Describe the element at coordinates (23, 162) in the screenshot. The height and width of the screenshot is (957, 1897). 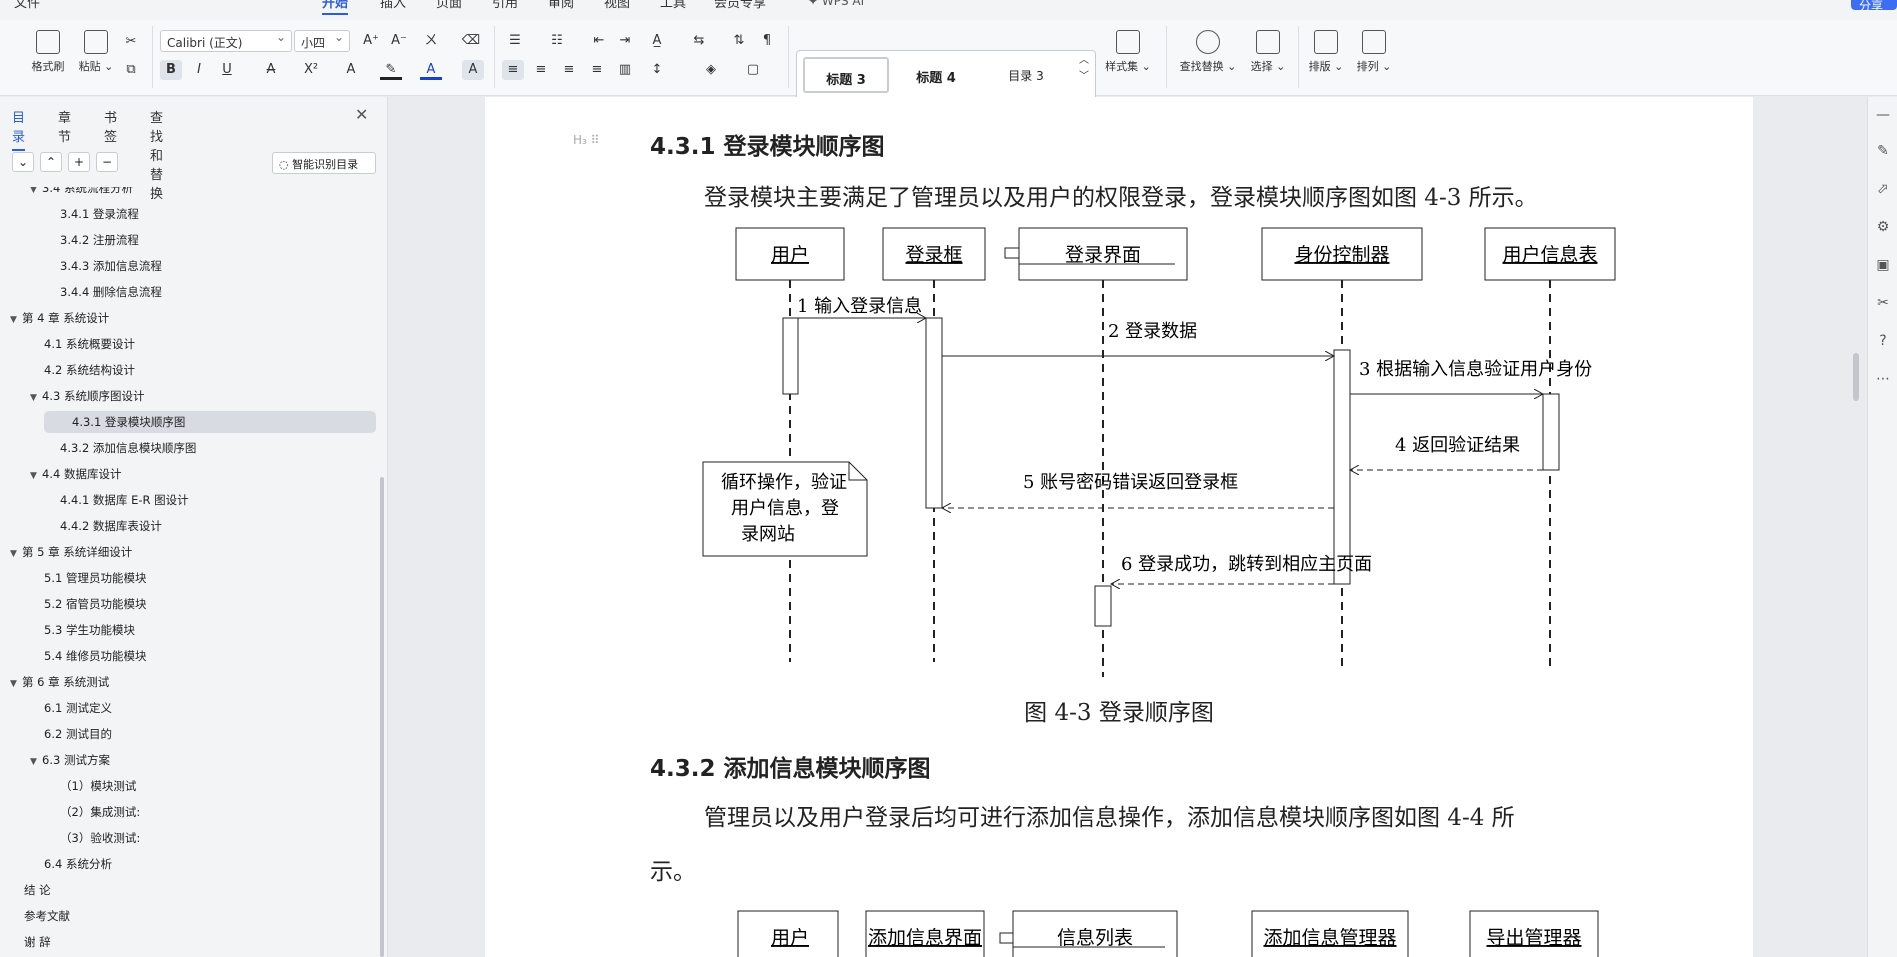
I see `expand-icon: ⌄` at that location.